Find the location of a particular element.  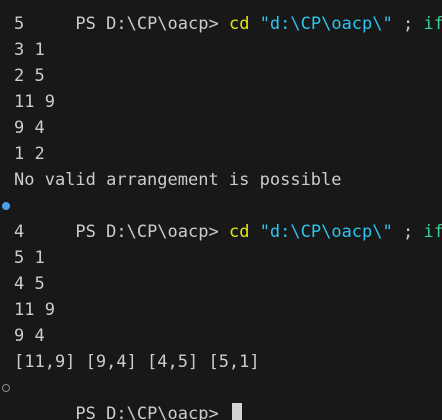

output-line: 5 1 is located at coordinates (29, 258).